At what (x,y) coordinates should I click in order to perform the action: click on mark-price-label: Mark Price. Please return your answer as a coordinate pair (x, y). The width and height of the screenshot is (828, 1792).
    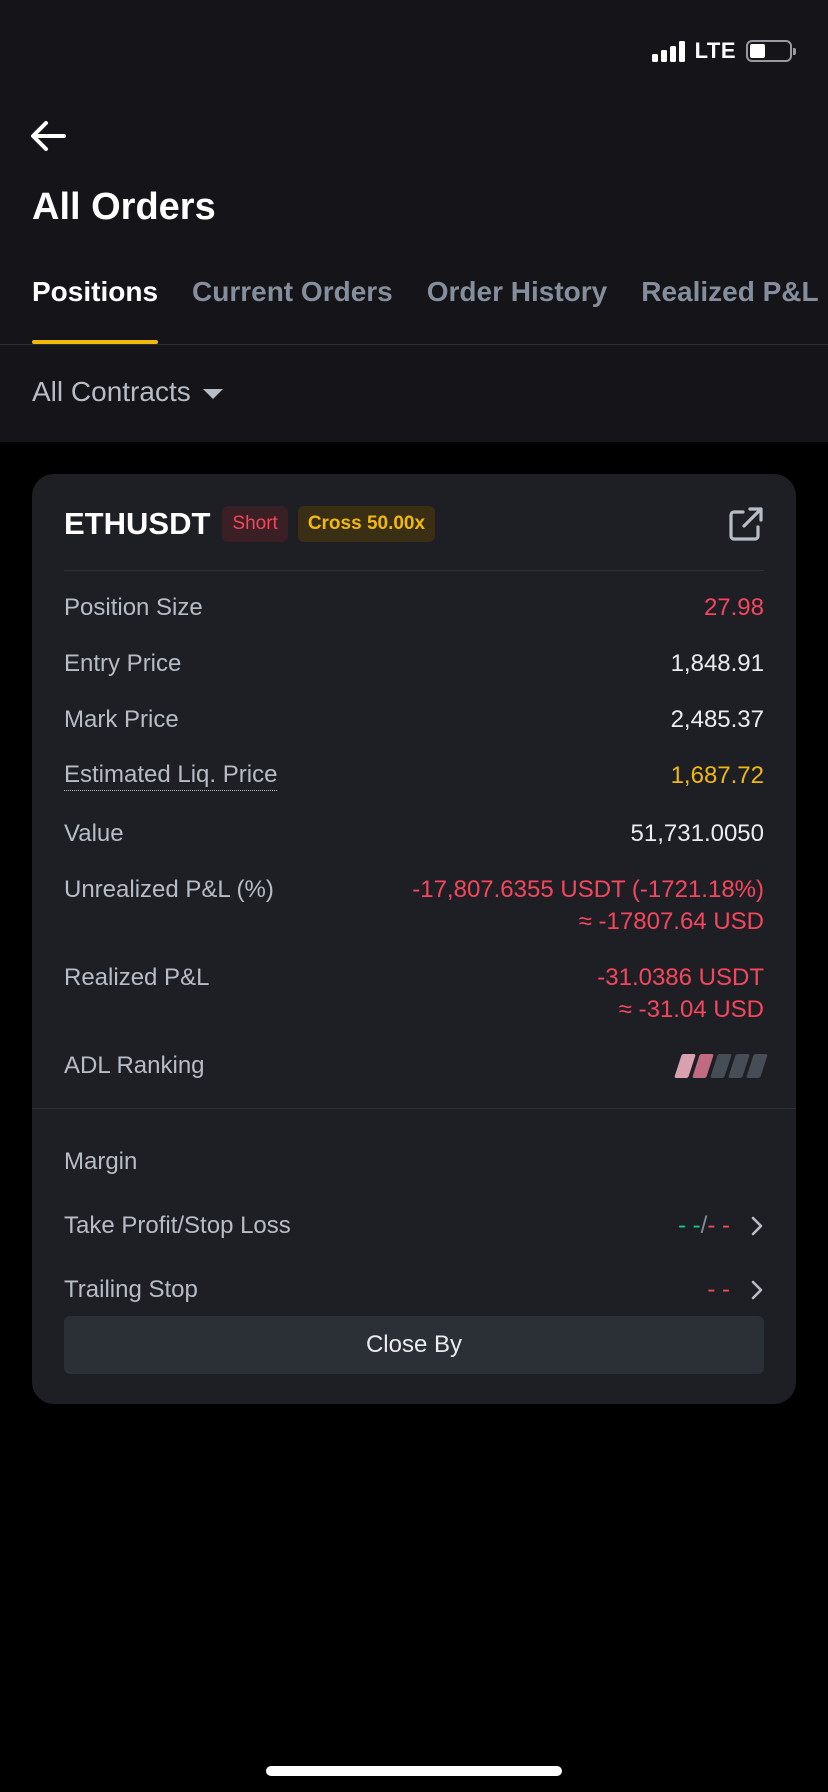
    Looking at the image, I should click on (121, 719).